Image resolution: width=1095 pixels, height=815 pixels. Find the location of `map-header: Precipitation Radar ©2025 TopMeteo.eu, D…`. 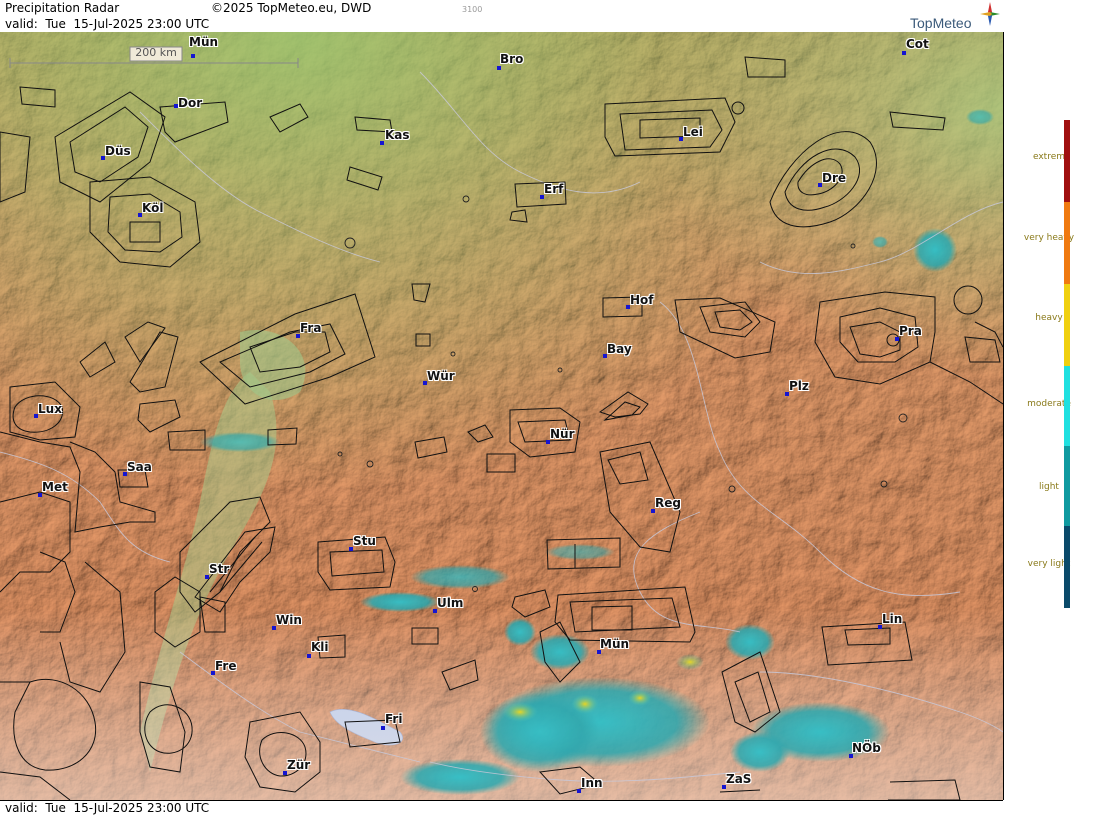

map-header: Precipitation Radar ©2025 TopMeteo.eu, D… is located at coordinates (501, 16).